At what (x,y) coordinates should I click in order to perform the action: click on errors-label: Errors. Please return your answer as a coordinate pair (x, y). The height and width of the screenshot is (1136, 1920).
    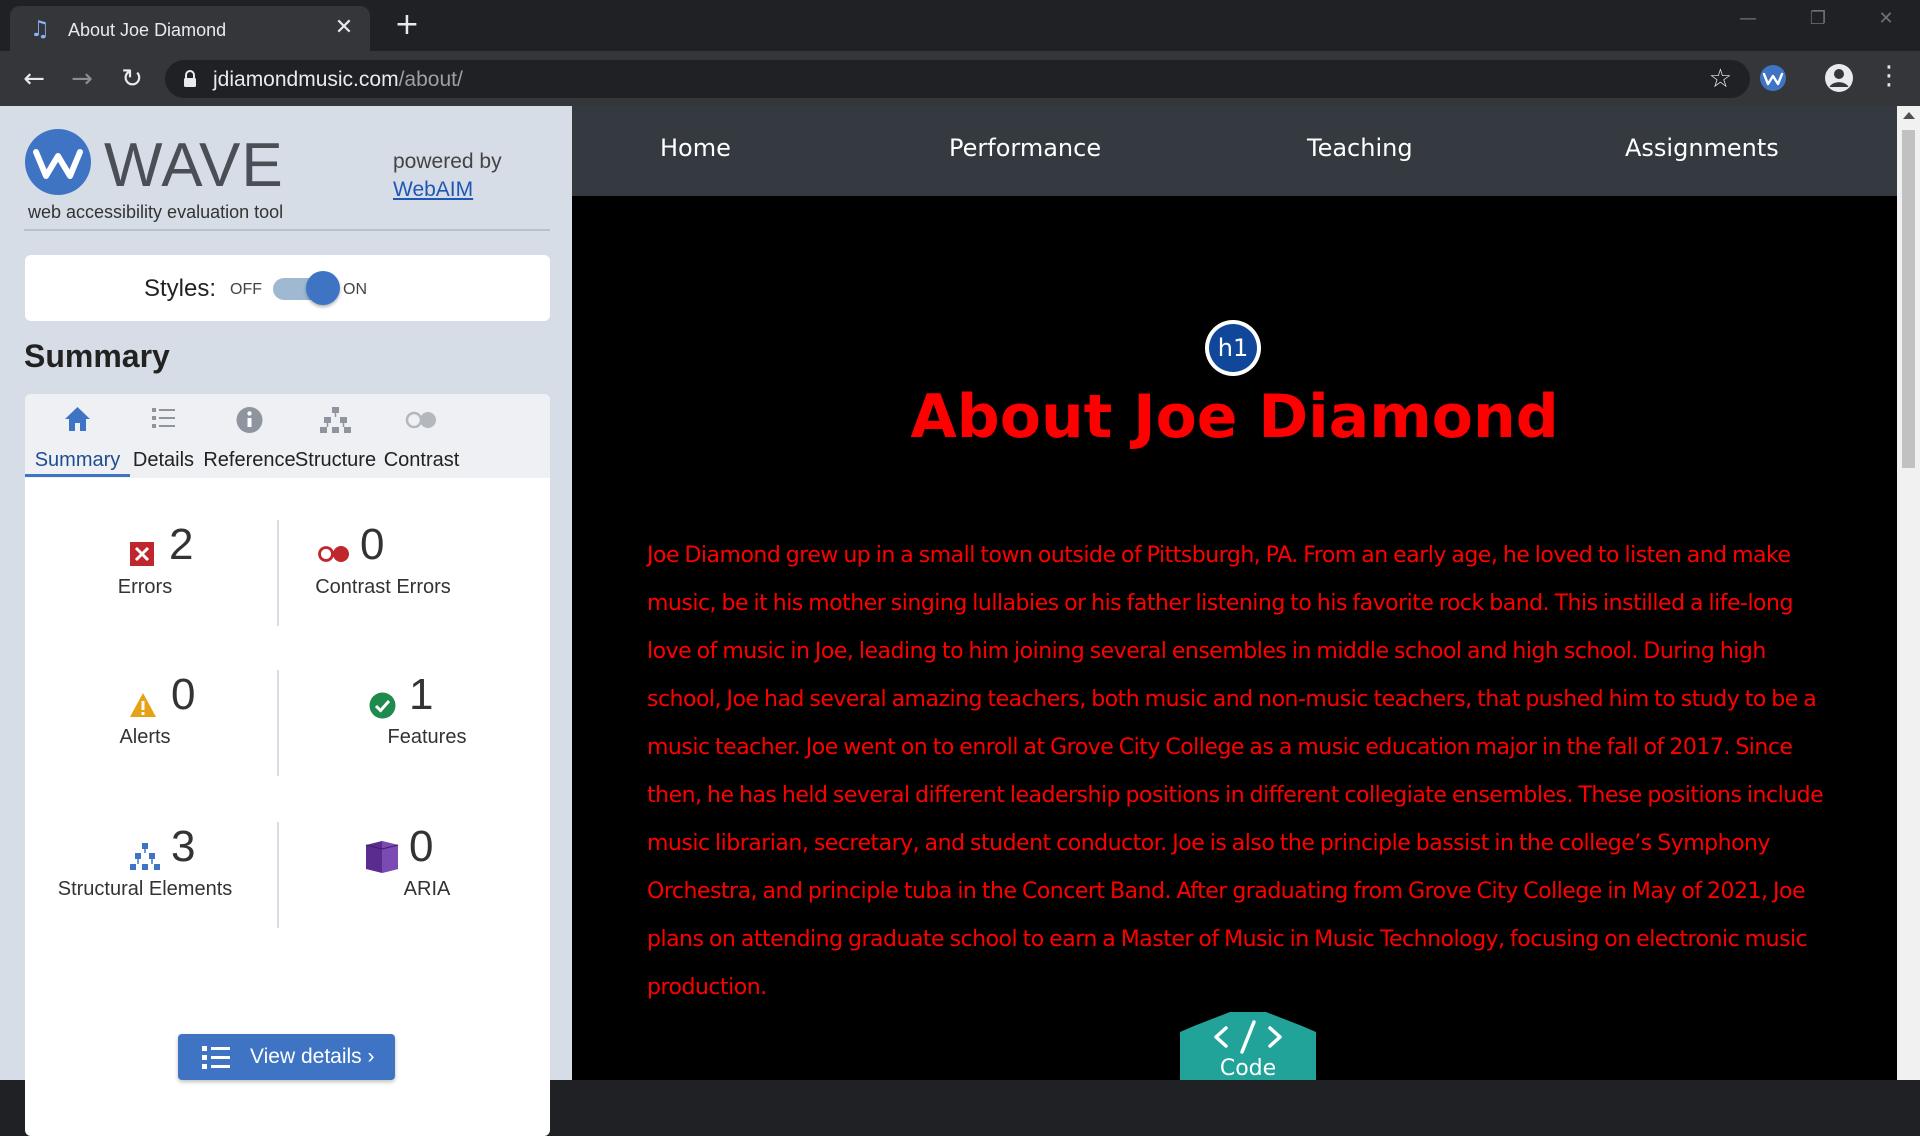
    Looking at the image, I should click on (145, 587).